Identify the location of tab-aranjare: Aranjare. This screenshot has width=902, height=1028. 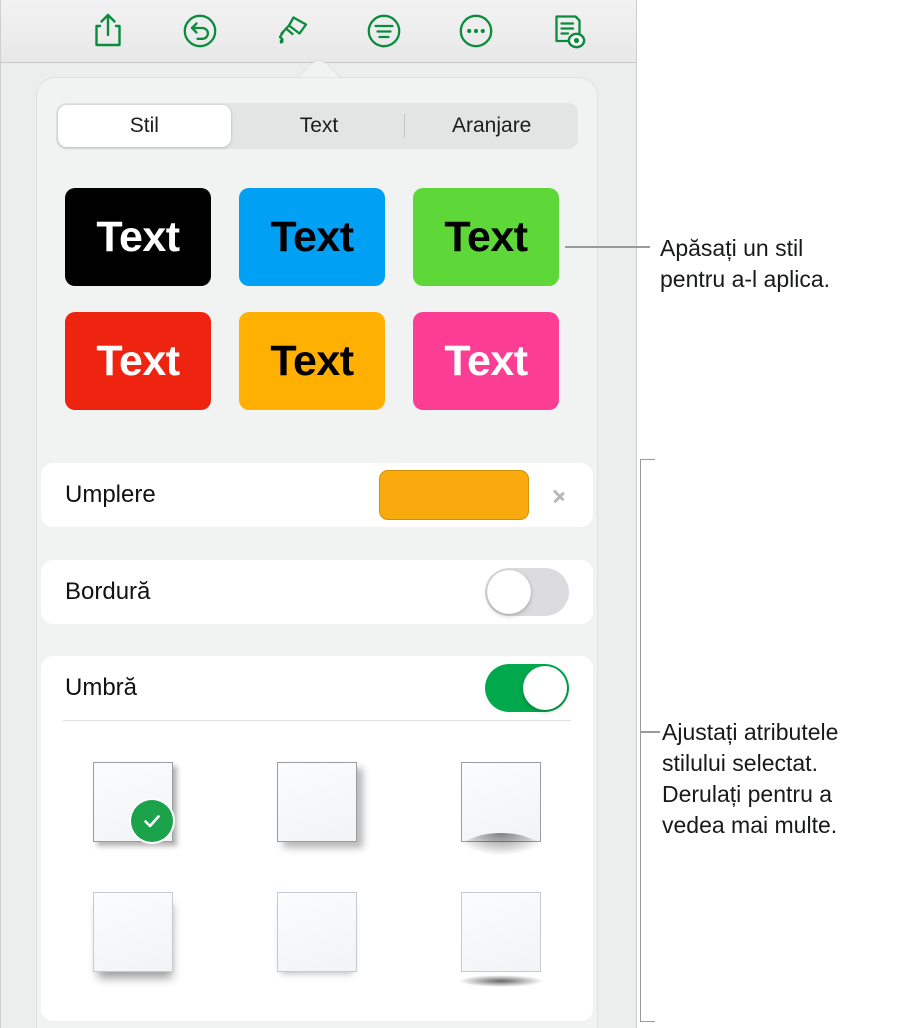
(491, 126).